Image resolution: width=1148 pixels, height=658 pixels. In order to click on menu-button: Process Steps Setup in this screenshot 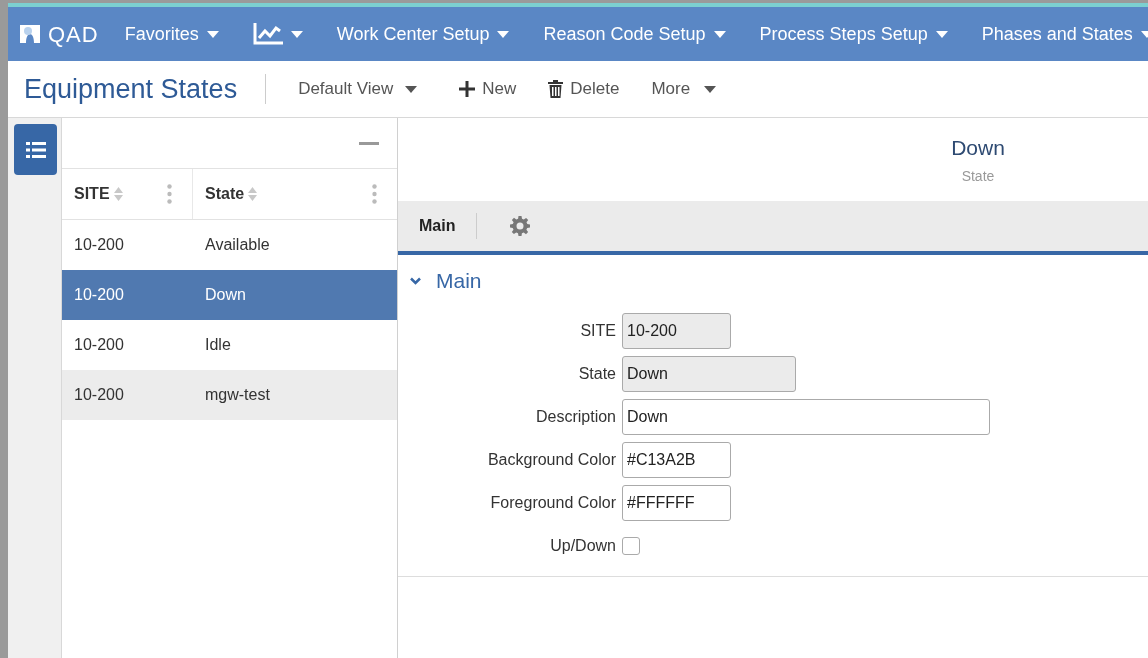, I will do `click(853, 34)`.